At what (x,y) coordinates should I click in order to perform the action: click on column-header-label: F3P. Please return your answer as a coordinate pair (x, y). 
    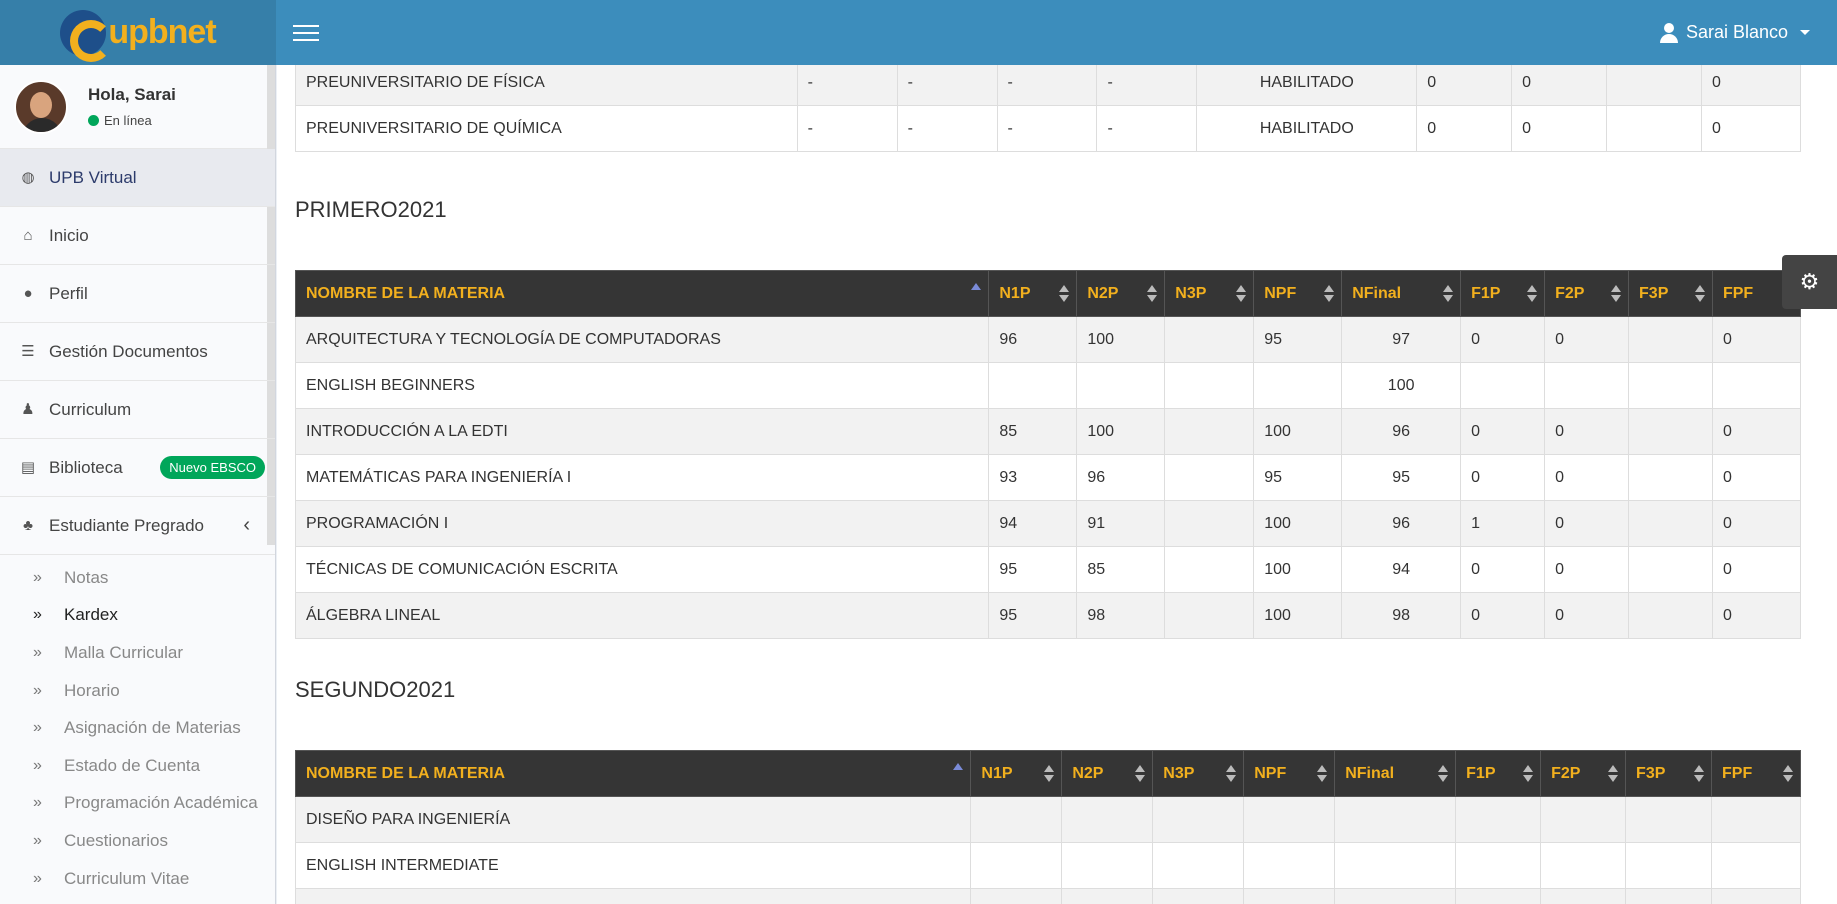
    Looking at the image, I should click on (1651, 773).